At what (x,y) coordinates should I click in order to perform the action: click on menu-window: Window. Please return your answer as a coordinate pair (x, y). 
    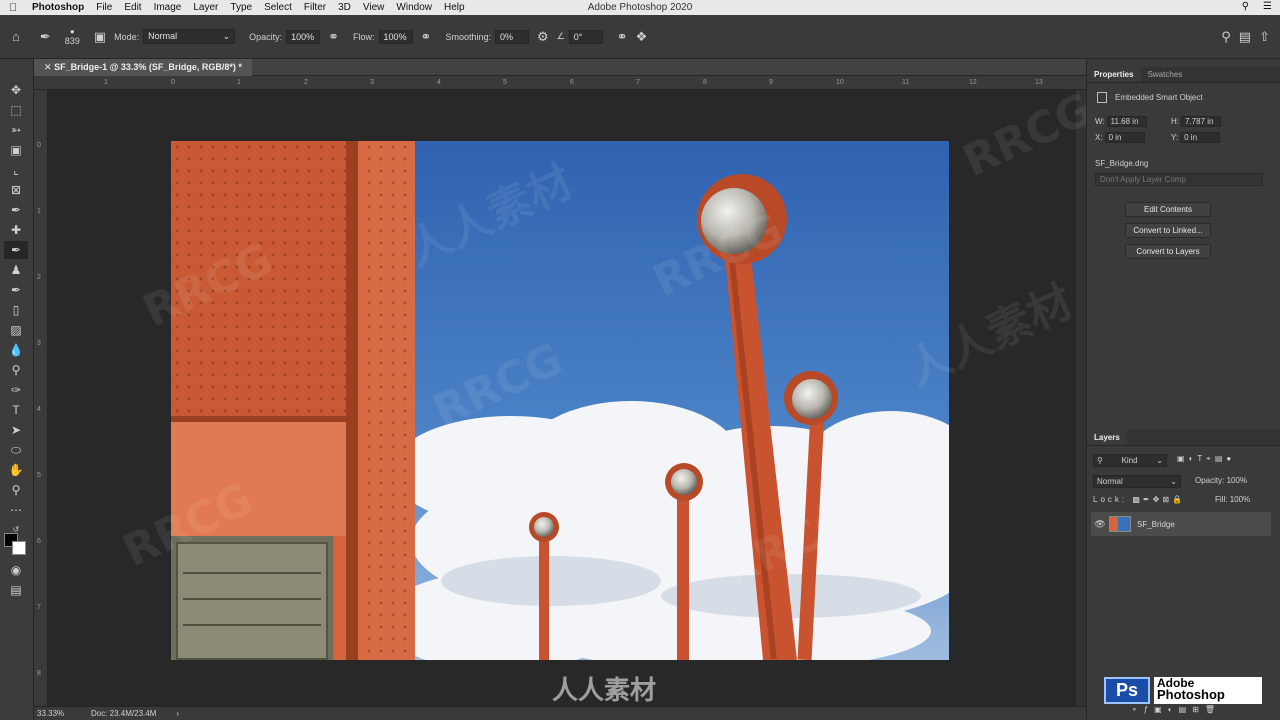
    Looking at the image, I should click on (414, 7).